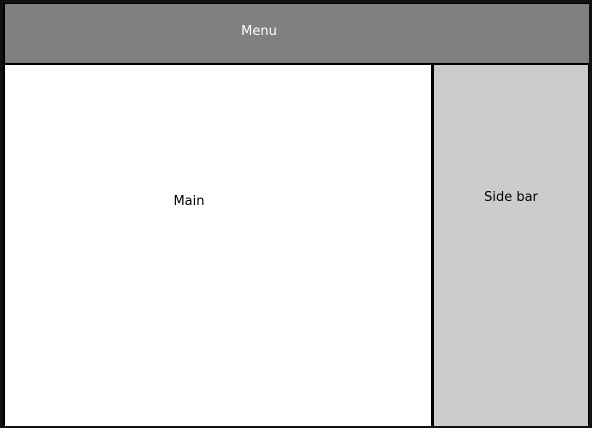  Describe the element at coordinates (511, 197) in the screenshot. I see `sidebar-label: Side bar` at that location.